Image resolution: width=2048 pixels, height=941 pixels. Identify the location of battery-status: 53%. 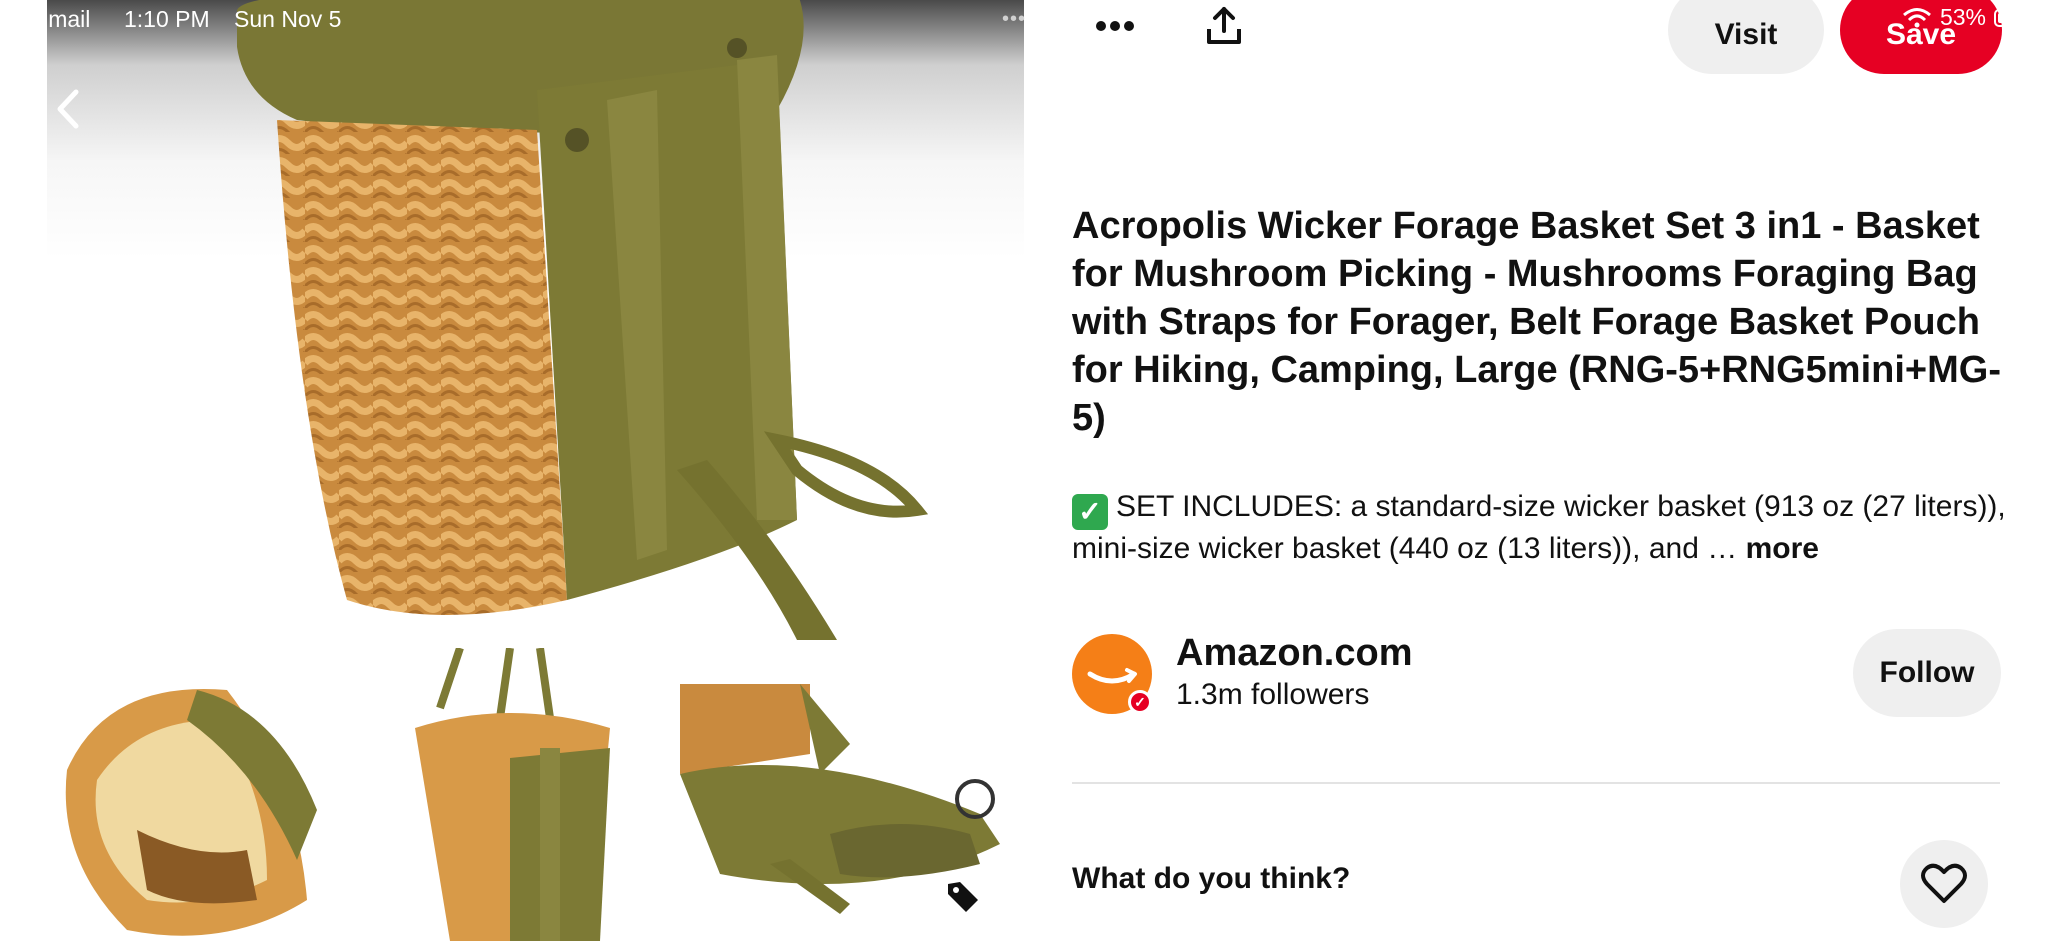
(1966, 17).